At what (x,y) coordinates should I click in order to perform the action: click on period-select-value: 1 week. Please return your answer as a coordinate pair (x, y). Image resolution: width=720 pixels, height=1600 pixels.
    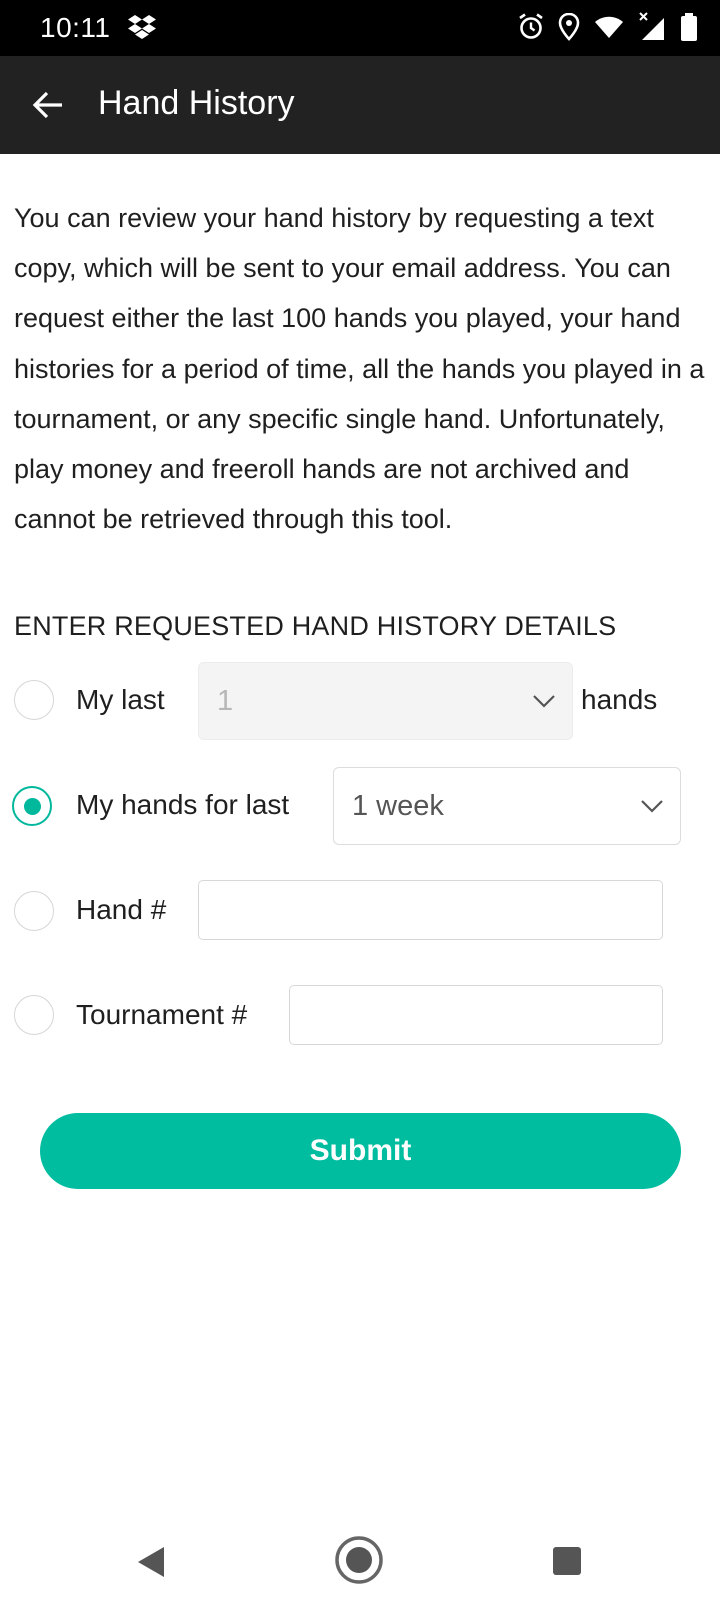
    Looking at the image, I should click on (398, 805).